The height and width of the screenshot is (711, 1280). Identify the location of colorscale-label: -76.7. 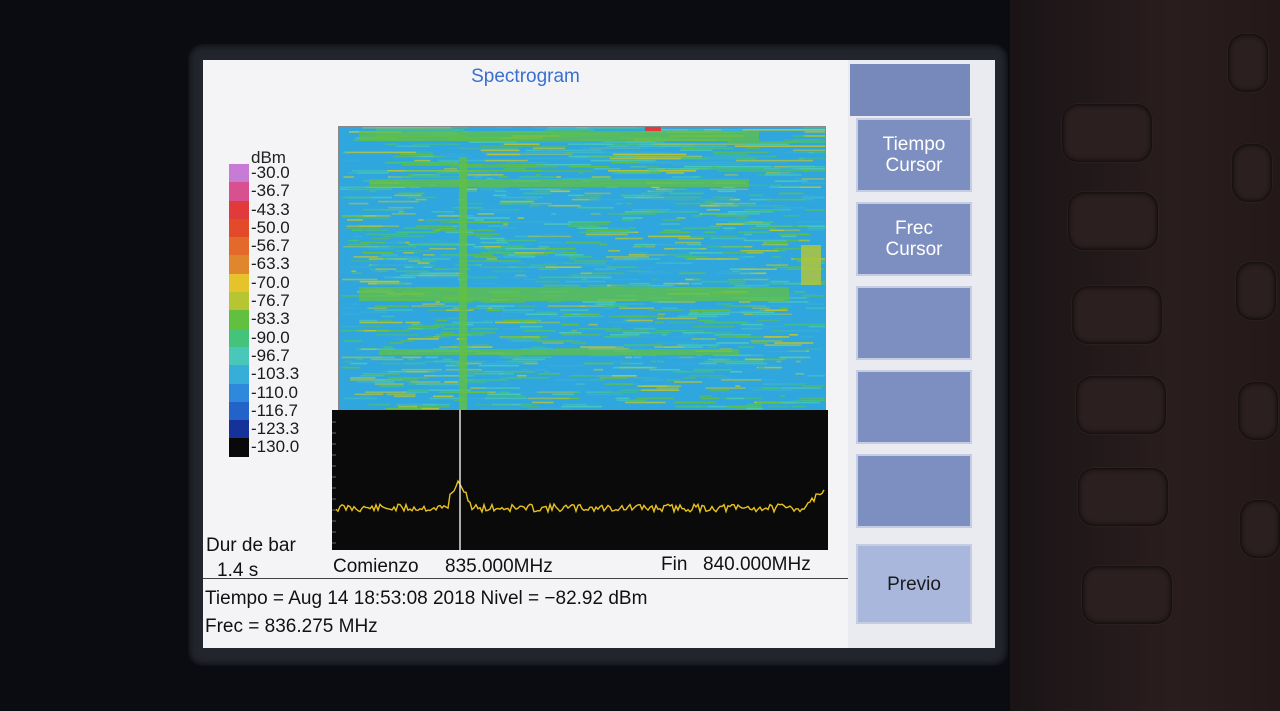
(270, 301).